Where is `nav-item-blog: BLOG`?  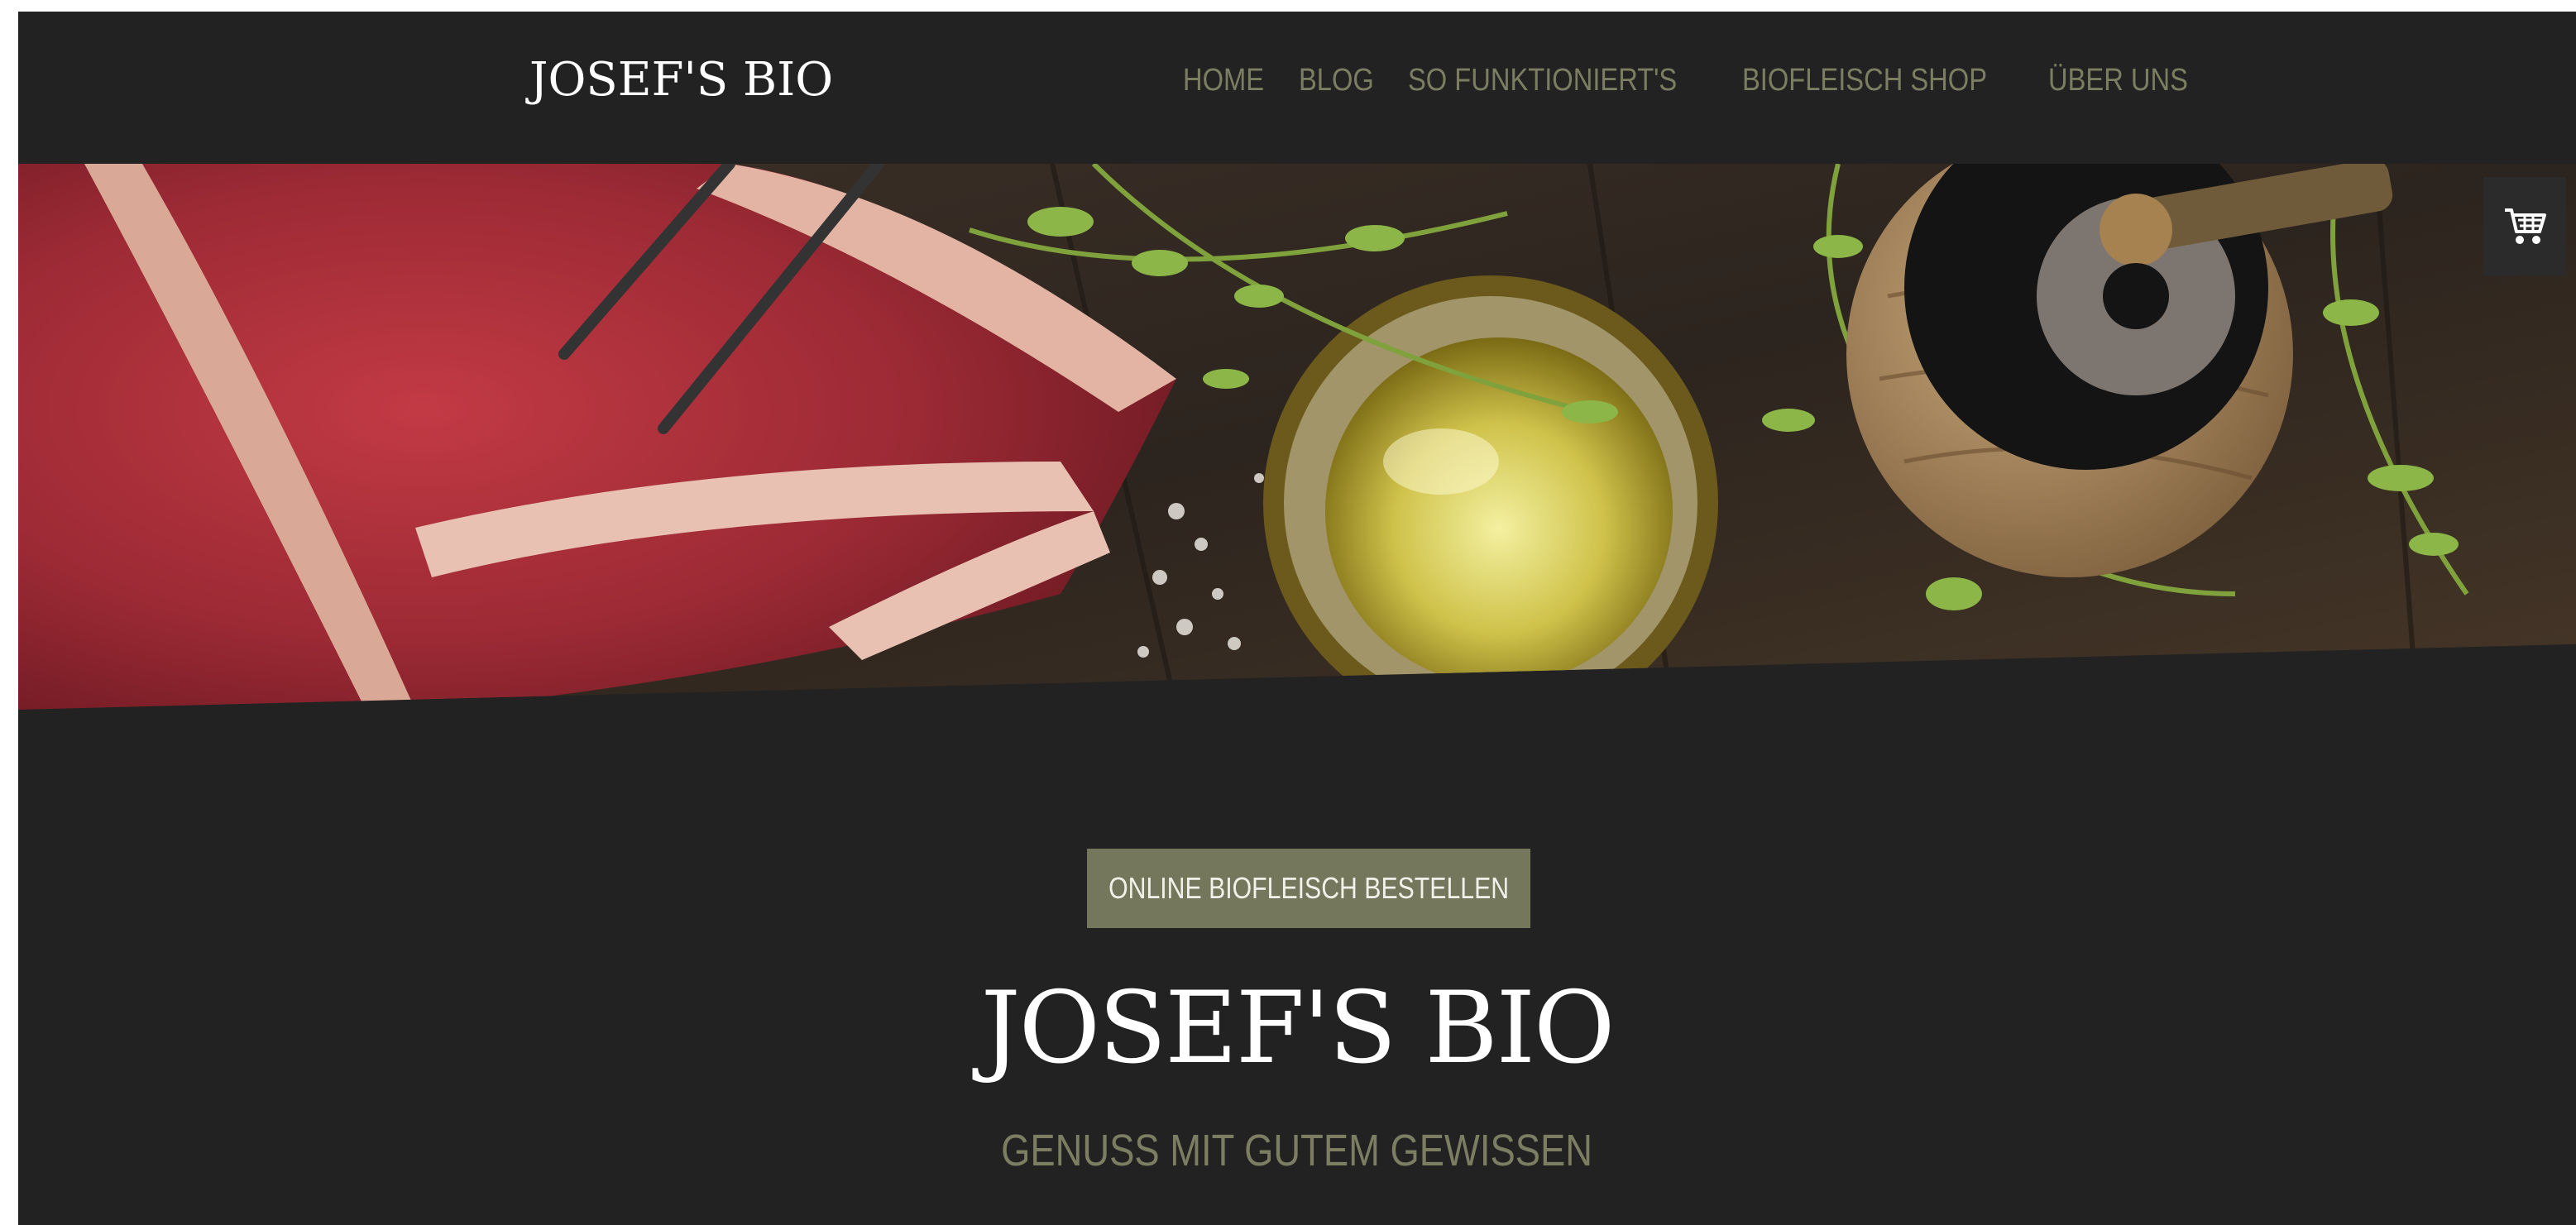
nav-item-blog: BLOG is located at coordinates (1336, 80).